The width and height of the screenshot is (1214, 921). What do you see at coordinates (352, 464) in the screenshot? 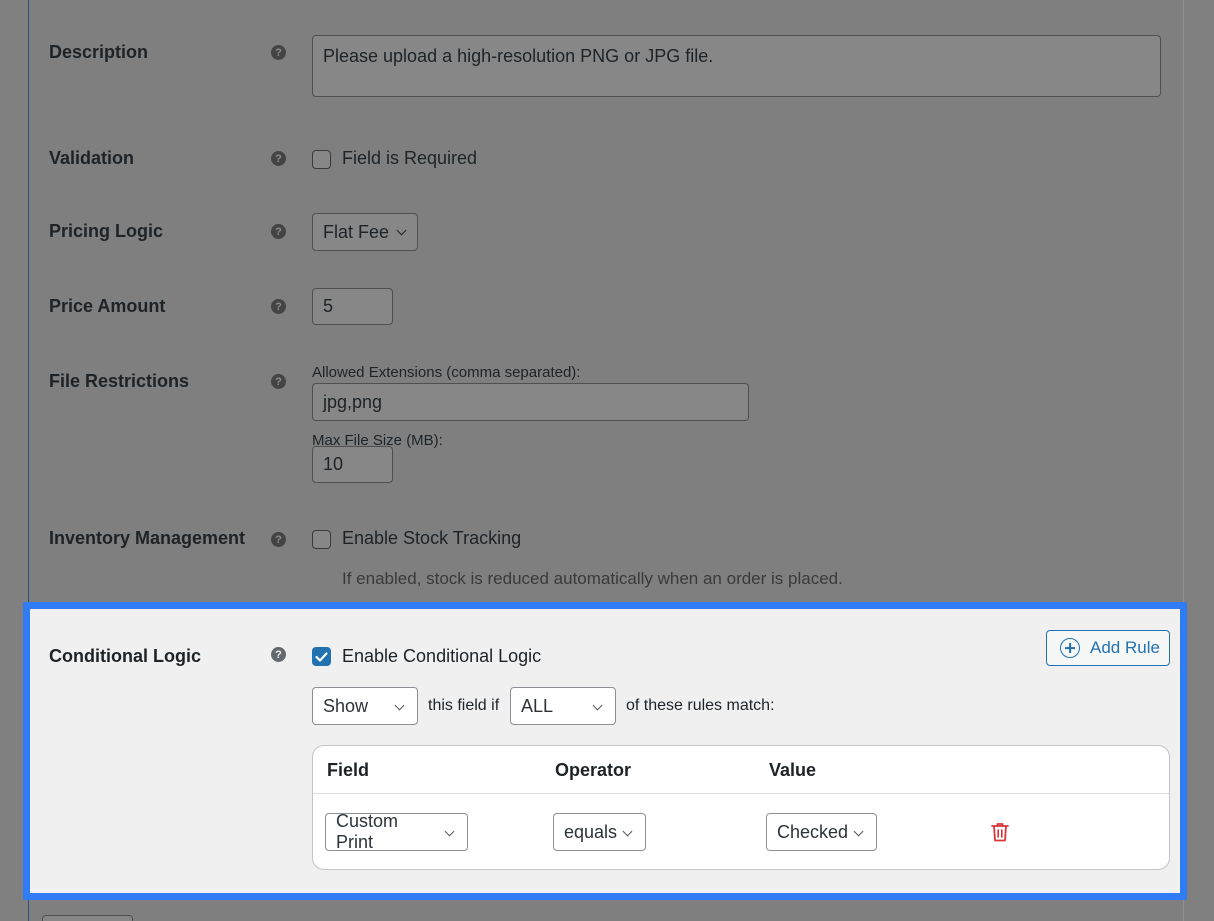
I see `max-file-size-input: 10` at bounding box center [352, 464].